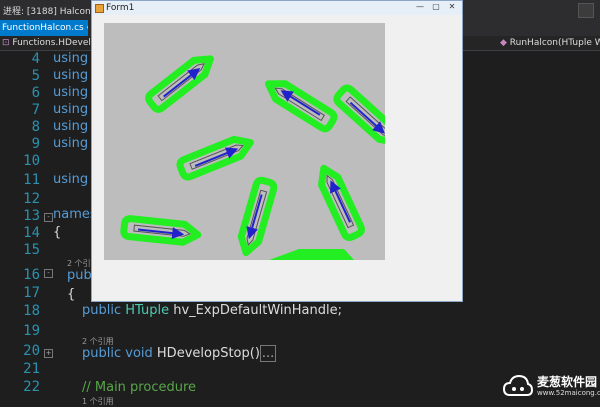 This screenshot has width=600, height=407. I want to click on line-number: 7, so click(35, 110).